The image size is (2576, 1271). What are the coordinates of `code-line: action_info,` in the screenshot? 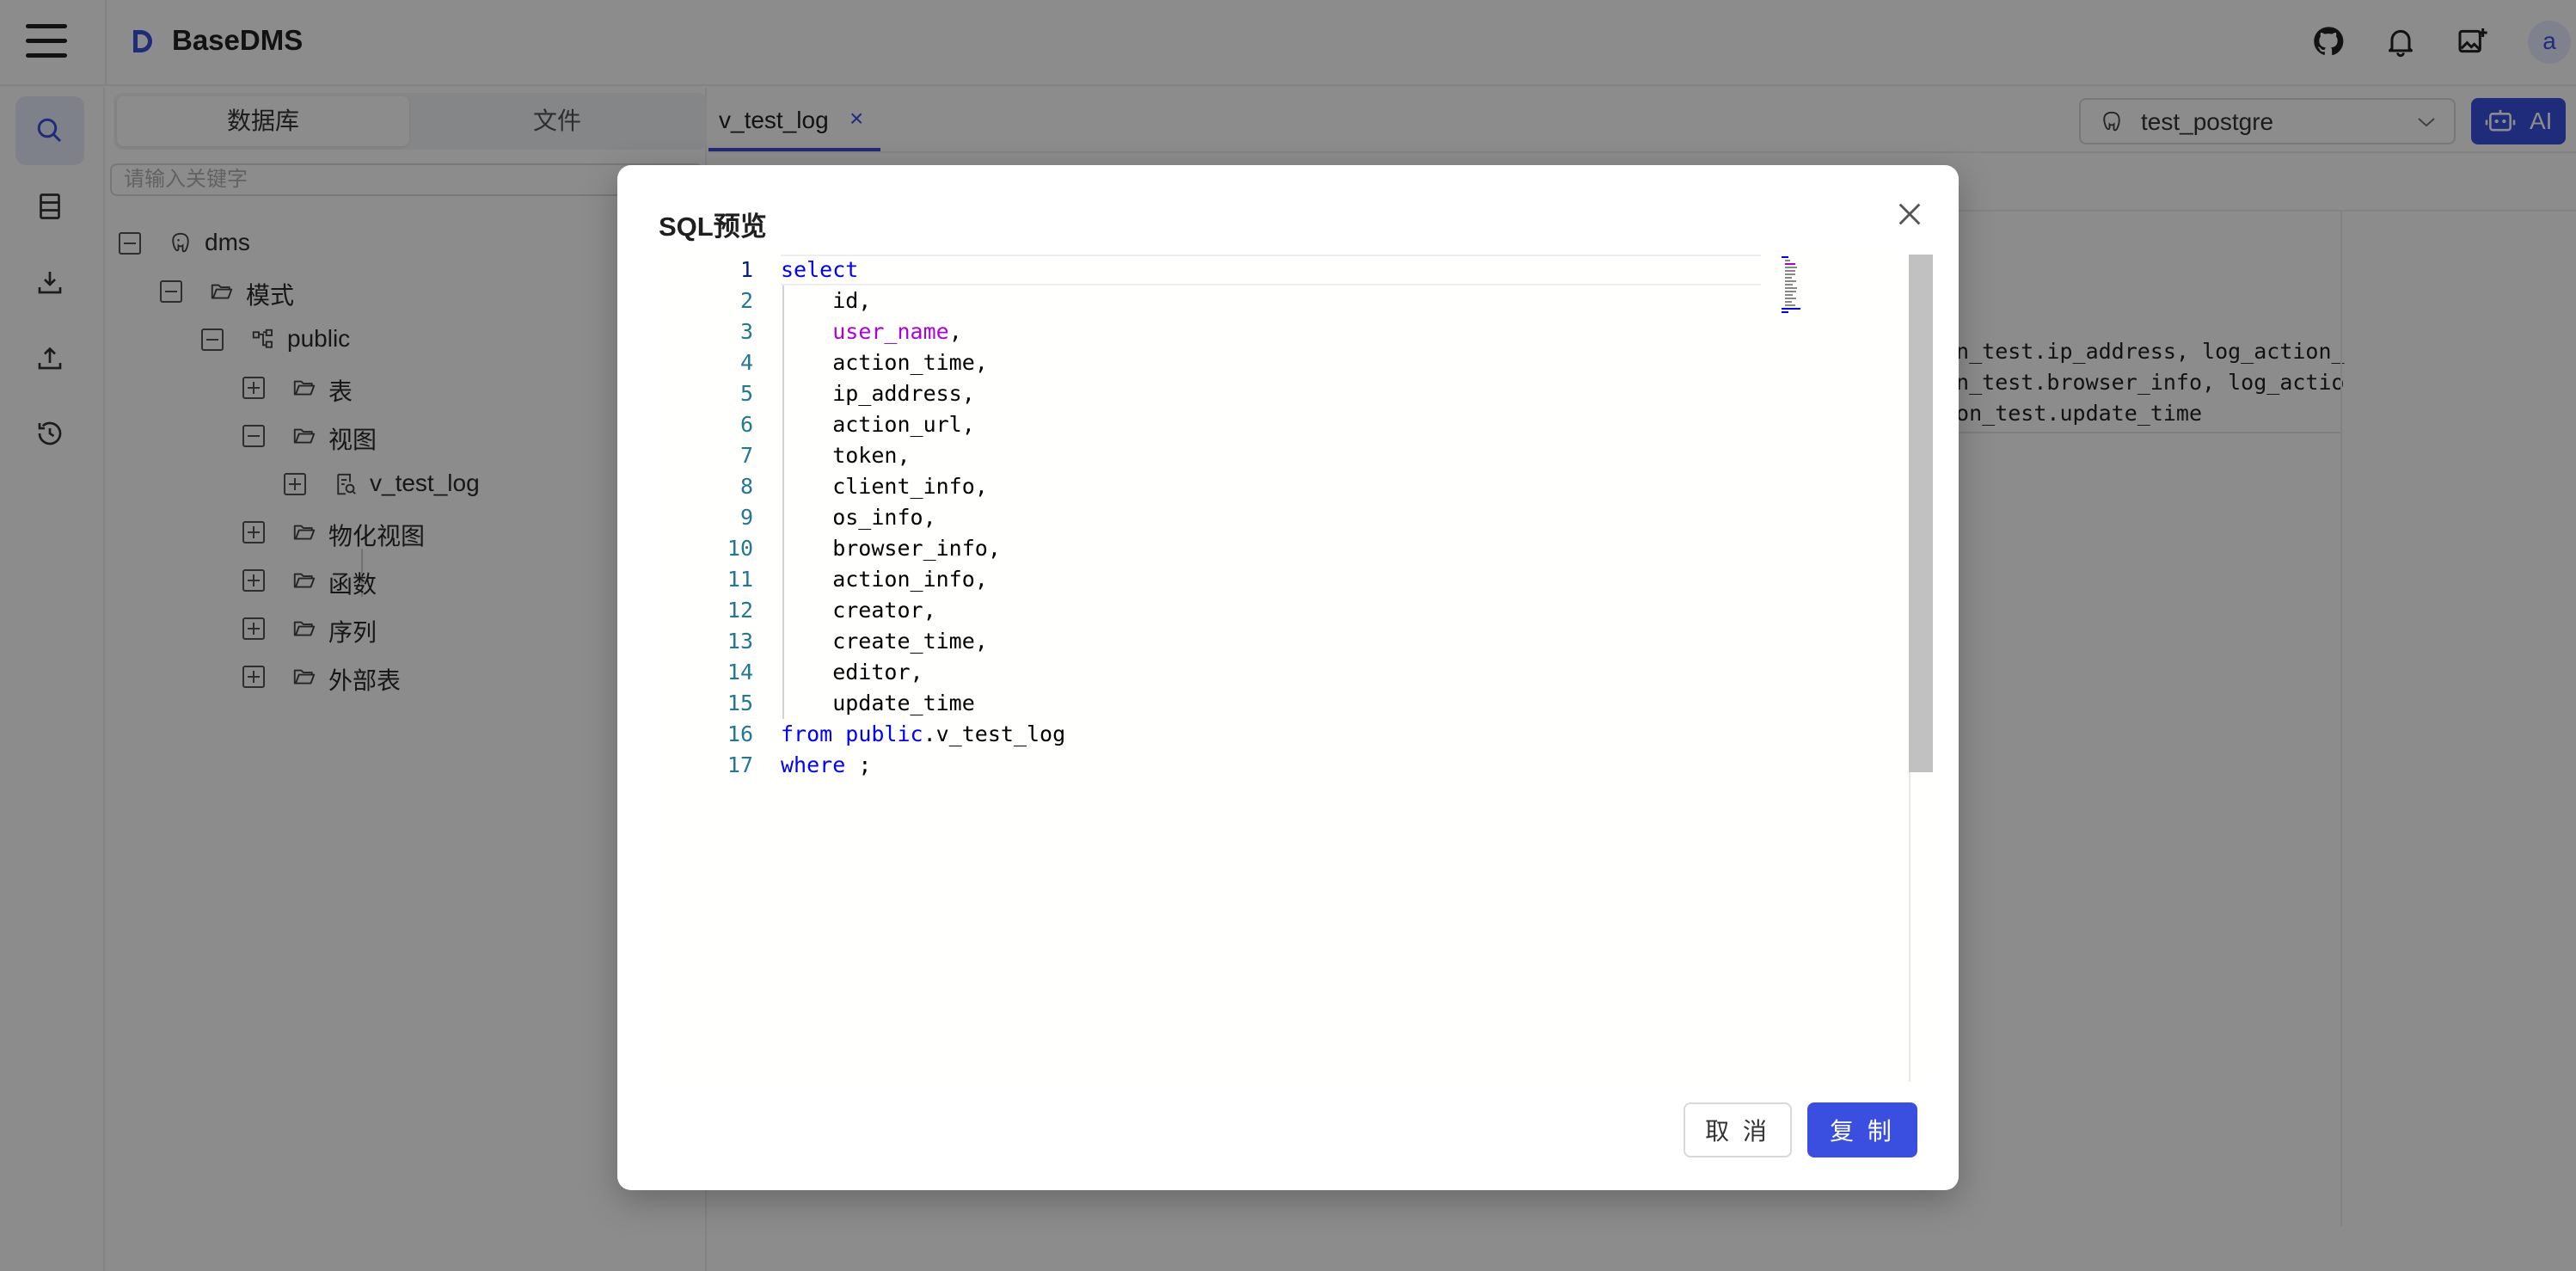 It's located at (885, 579).